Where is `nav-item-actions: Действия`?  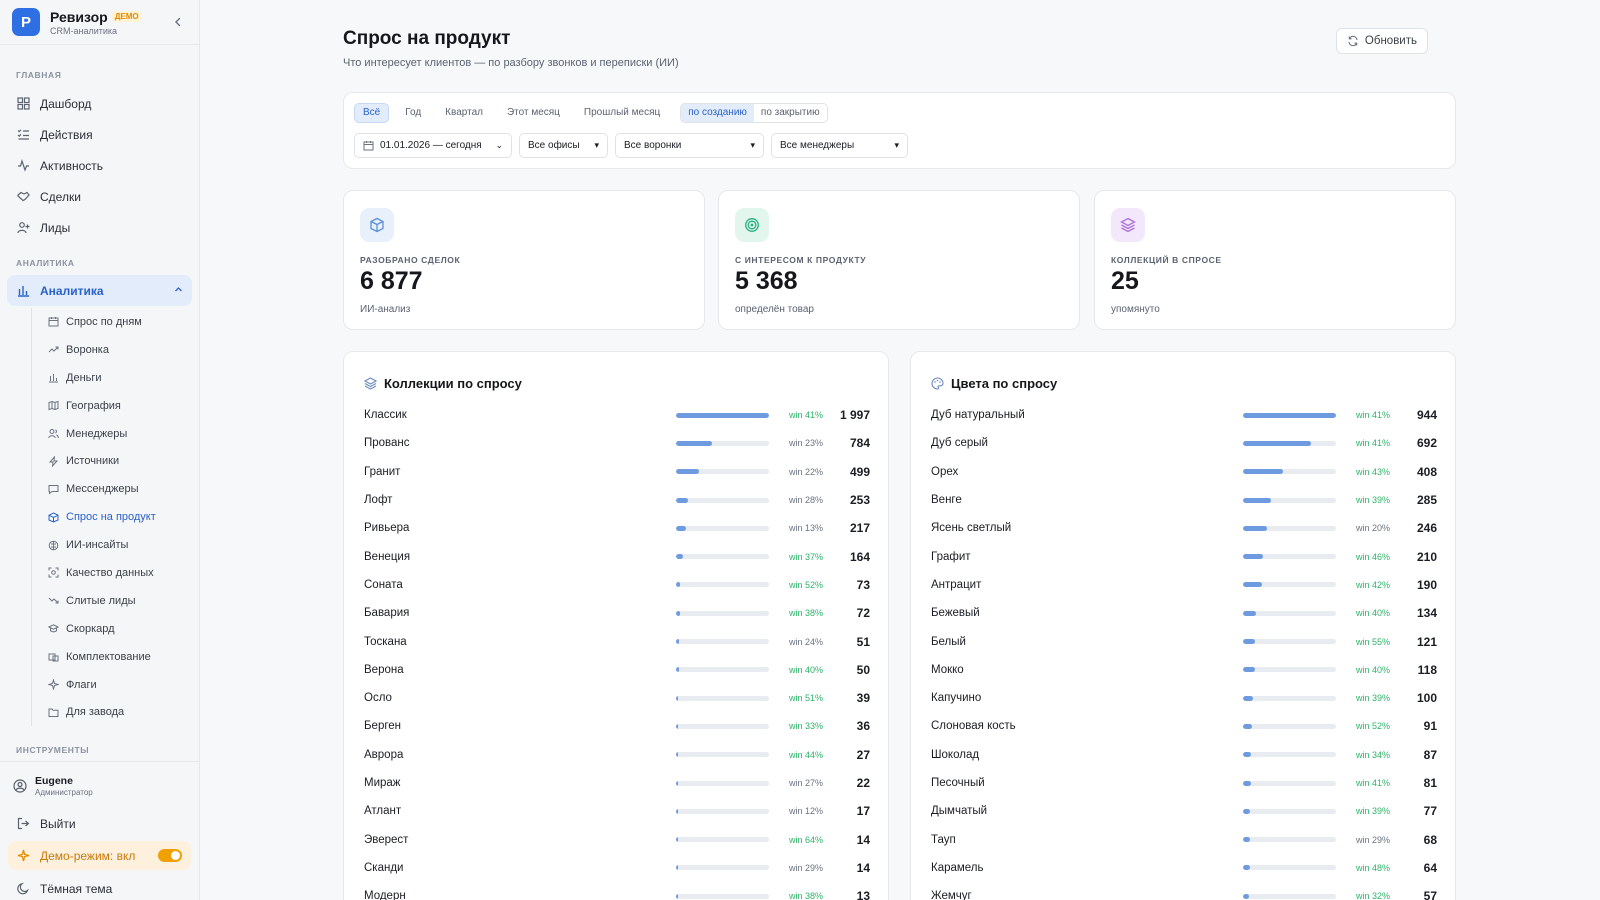 nav-item-actions: Действия is located at coordinates (99, 134).